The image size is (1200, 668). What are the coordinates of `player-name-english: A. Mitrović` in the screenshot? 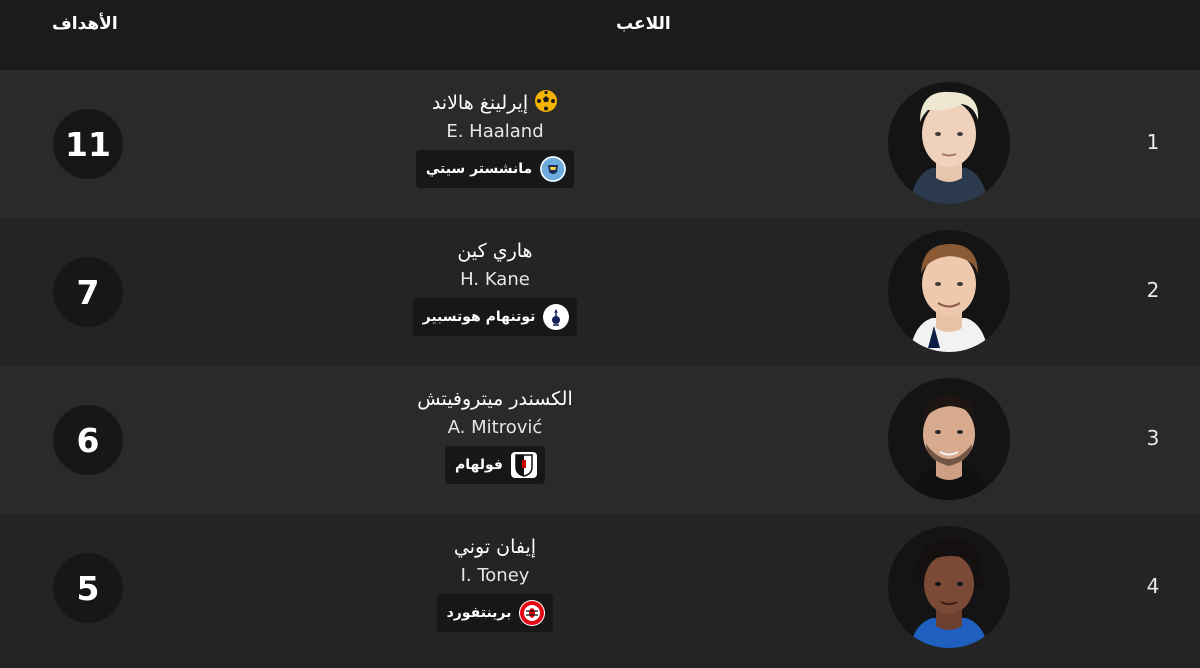 It's located at (495, 427).